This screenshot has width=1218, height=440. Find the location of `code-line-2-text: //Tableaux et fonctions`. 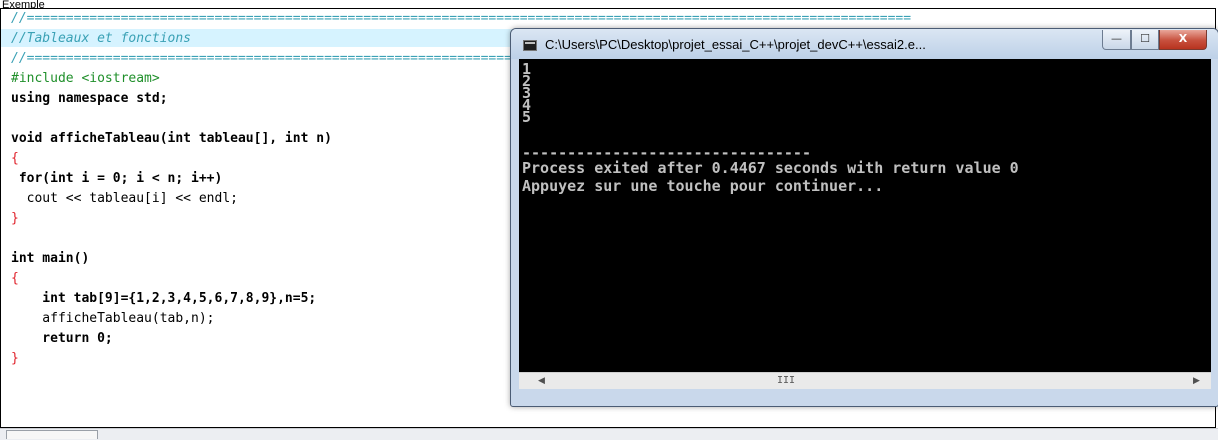

code-line-2-text: //Tableaux et fonctions is located at coordinates (101, 38).